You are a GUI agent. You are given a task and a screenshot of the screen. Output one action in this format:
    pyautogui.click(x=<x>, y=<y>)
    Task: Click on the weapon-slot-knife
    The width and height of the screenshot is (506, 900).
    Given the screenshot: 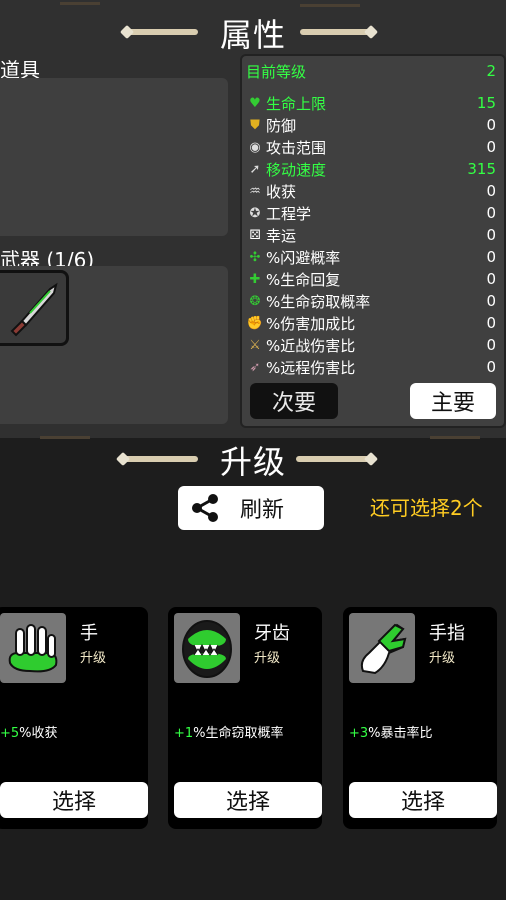 What is the action you would take?
    pyautogui.click(x=34, y=308)
    